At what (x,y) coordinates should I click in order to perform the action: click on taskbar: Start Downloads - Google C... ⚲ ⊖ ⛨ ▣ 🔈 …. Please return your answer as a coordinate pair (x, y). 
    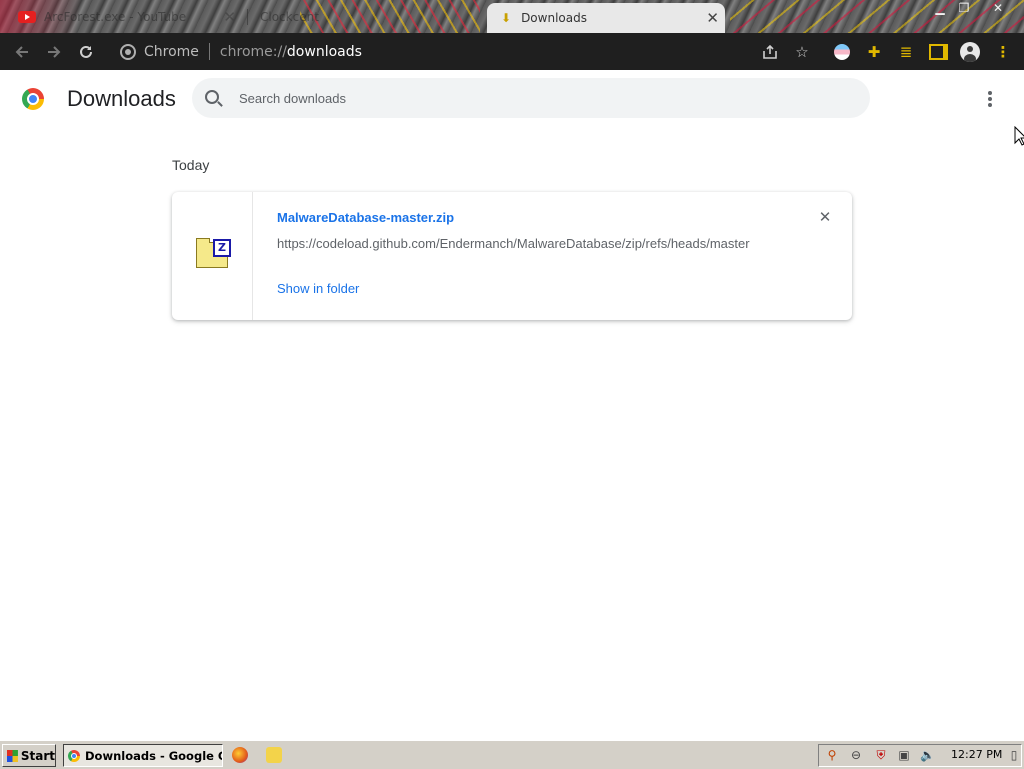
    Looking at the image, I should click on (512, 754).